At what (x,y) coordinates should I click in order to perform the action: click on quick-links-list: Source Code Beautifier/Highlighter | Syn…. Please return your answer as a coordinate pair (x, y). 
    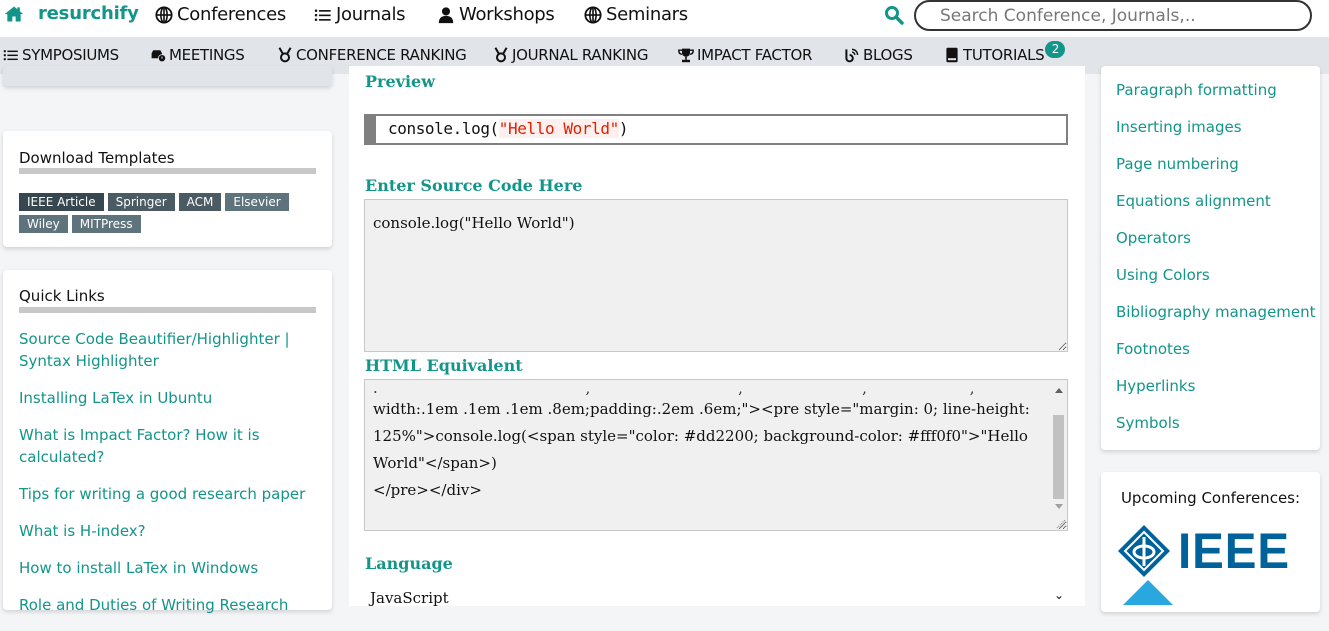
    Looking at the image, I should click on (169, 479).